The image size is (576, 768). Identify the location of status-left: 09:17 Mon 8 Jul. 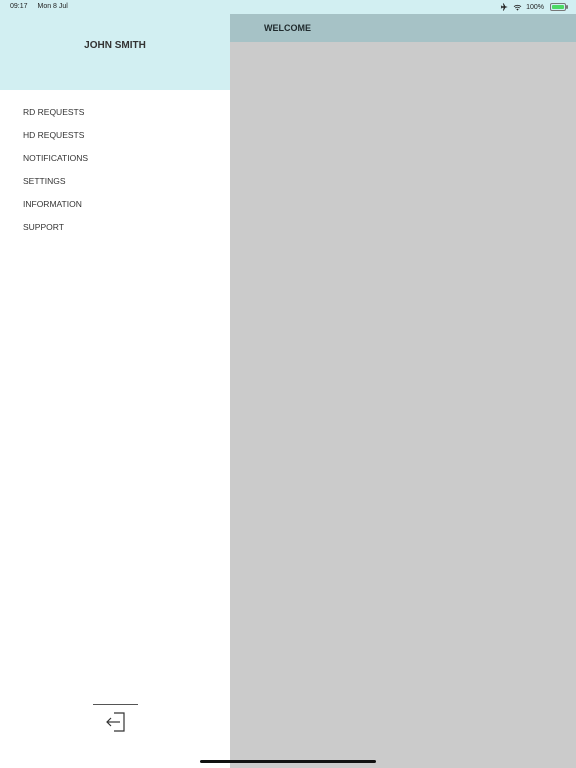
(43, 6).